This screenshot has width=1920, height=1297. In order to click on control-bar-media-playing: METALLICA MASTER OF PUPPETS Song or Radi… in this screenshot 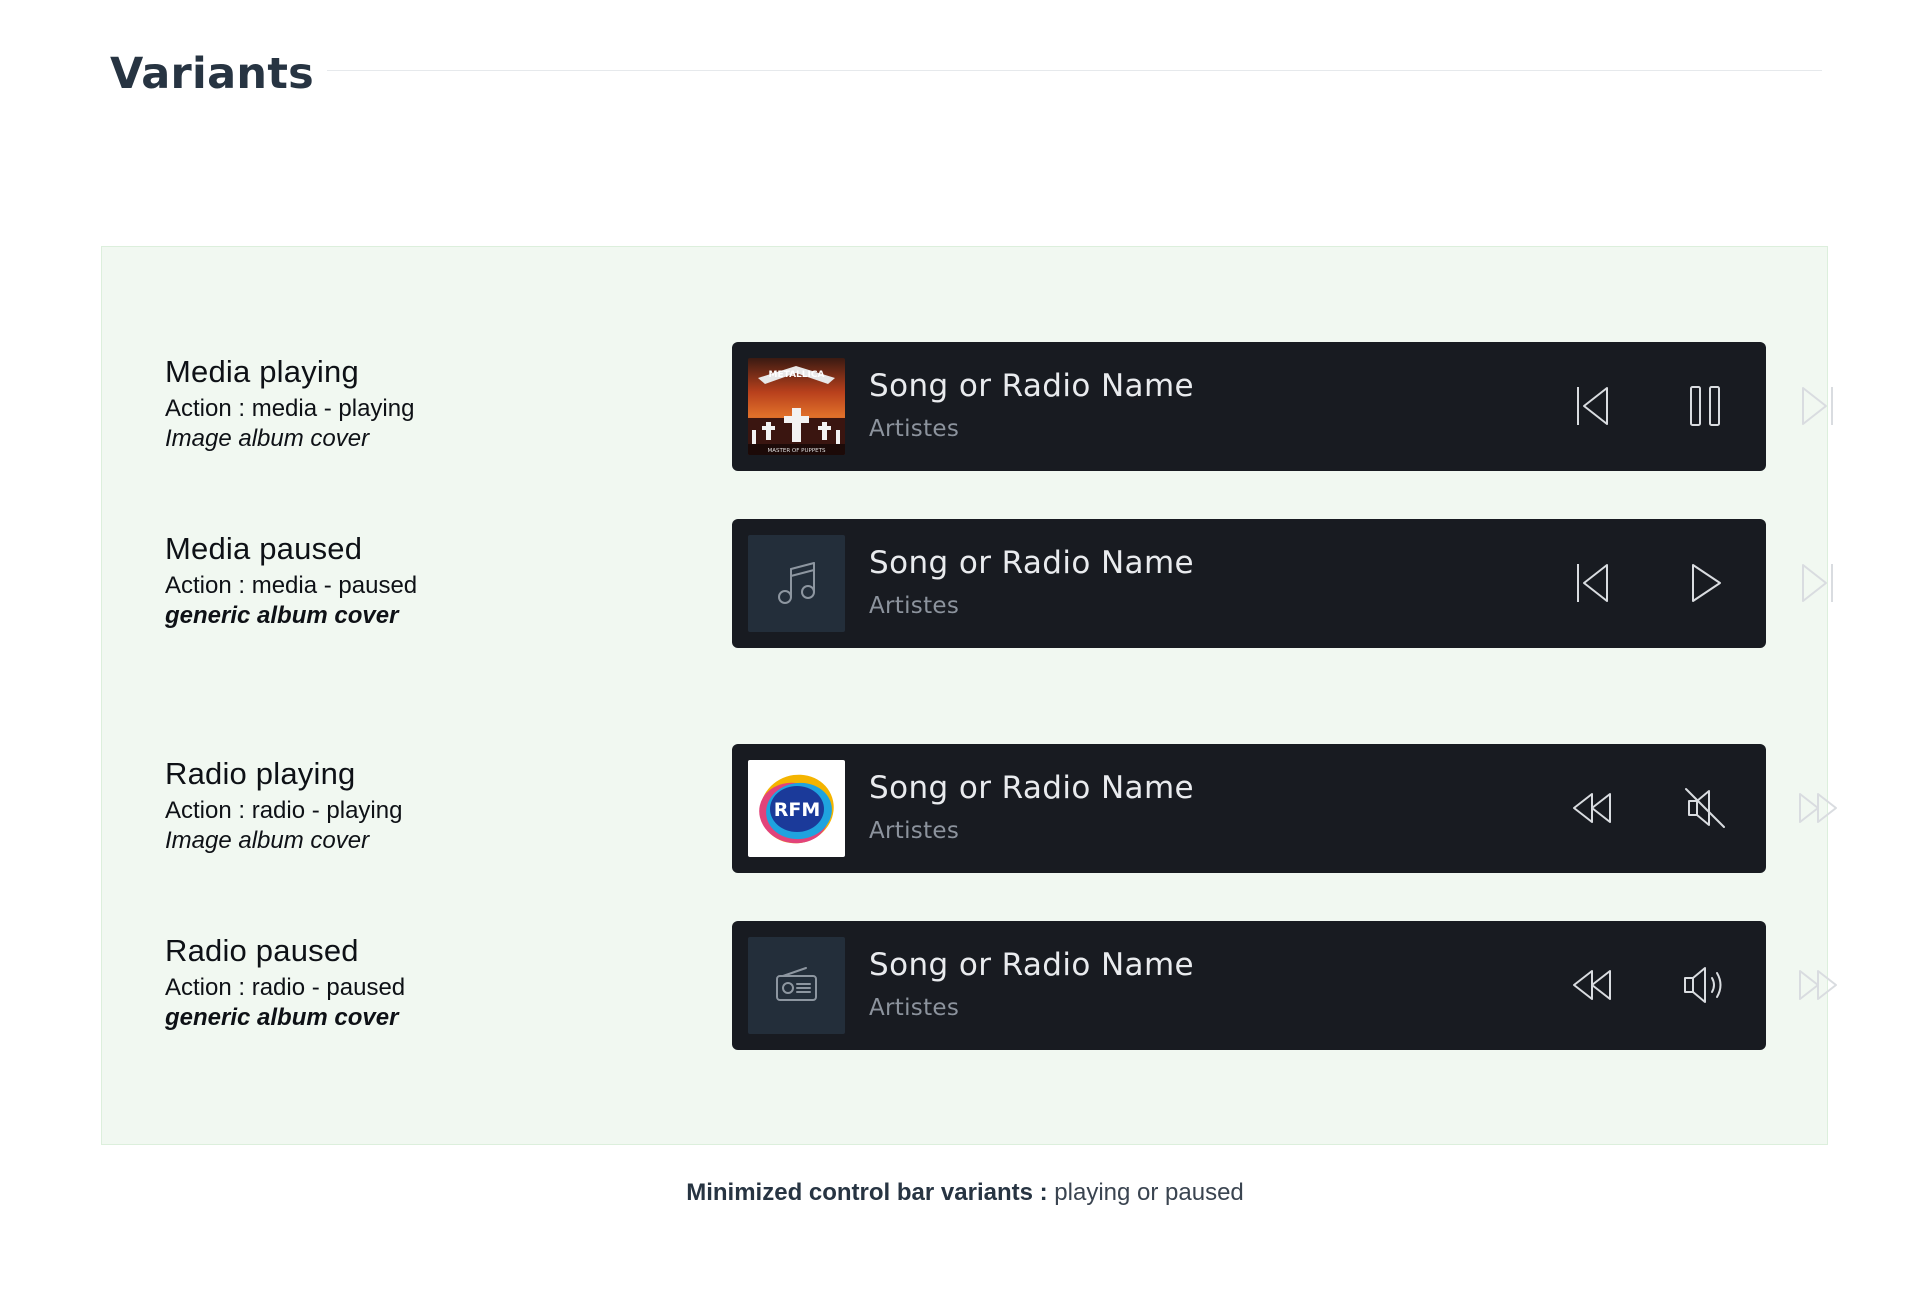, I will do `click(1282, 406)`.